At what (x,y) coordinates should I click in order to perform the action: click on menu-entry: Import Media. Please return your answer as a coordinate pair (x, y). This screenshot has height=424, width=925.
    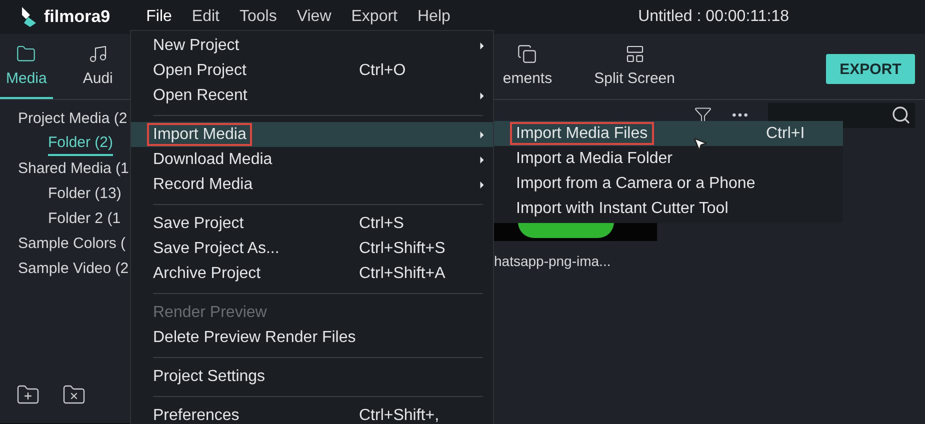
    Looking at the image, I should click on (312, 134).